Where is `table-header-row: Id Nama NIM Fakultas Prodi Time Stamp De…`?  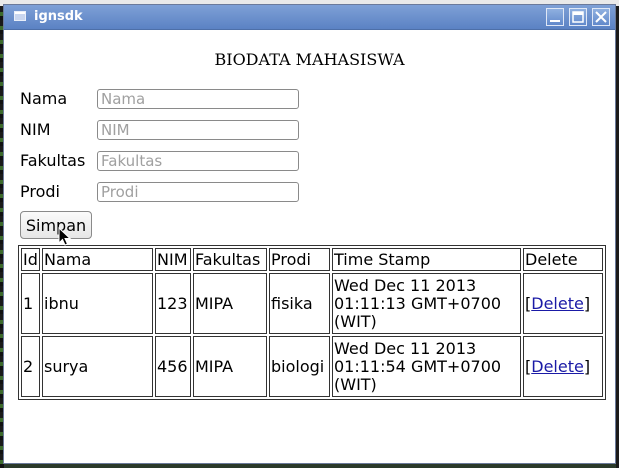
table-header-row: Id Nama NIM Fakultas Prodi Time Stamp De… is located at coordinates (312, 259).